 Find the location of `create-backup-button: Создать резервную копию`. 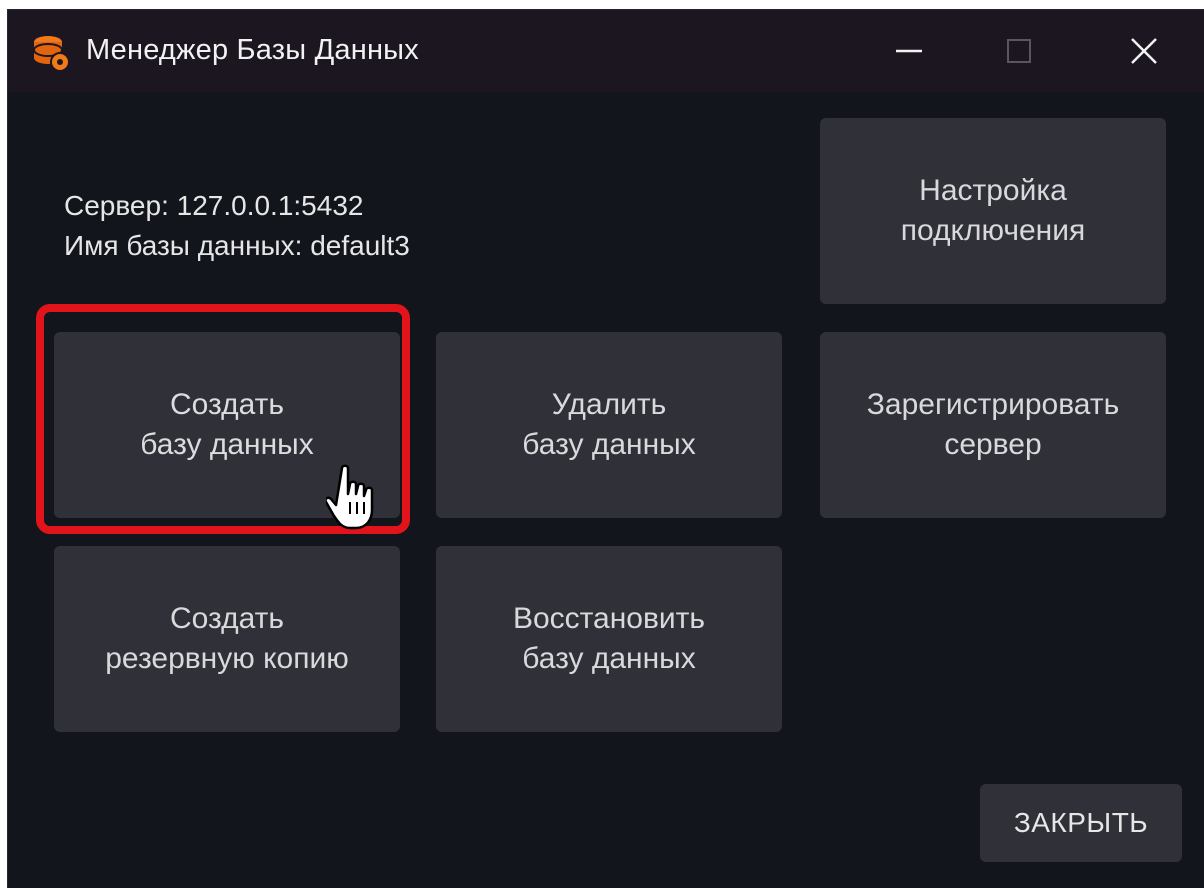

create-backup-button: Создать резервную копию is located at coordinates (227, 639).